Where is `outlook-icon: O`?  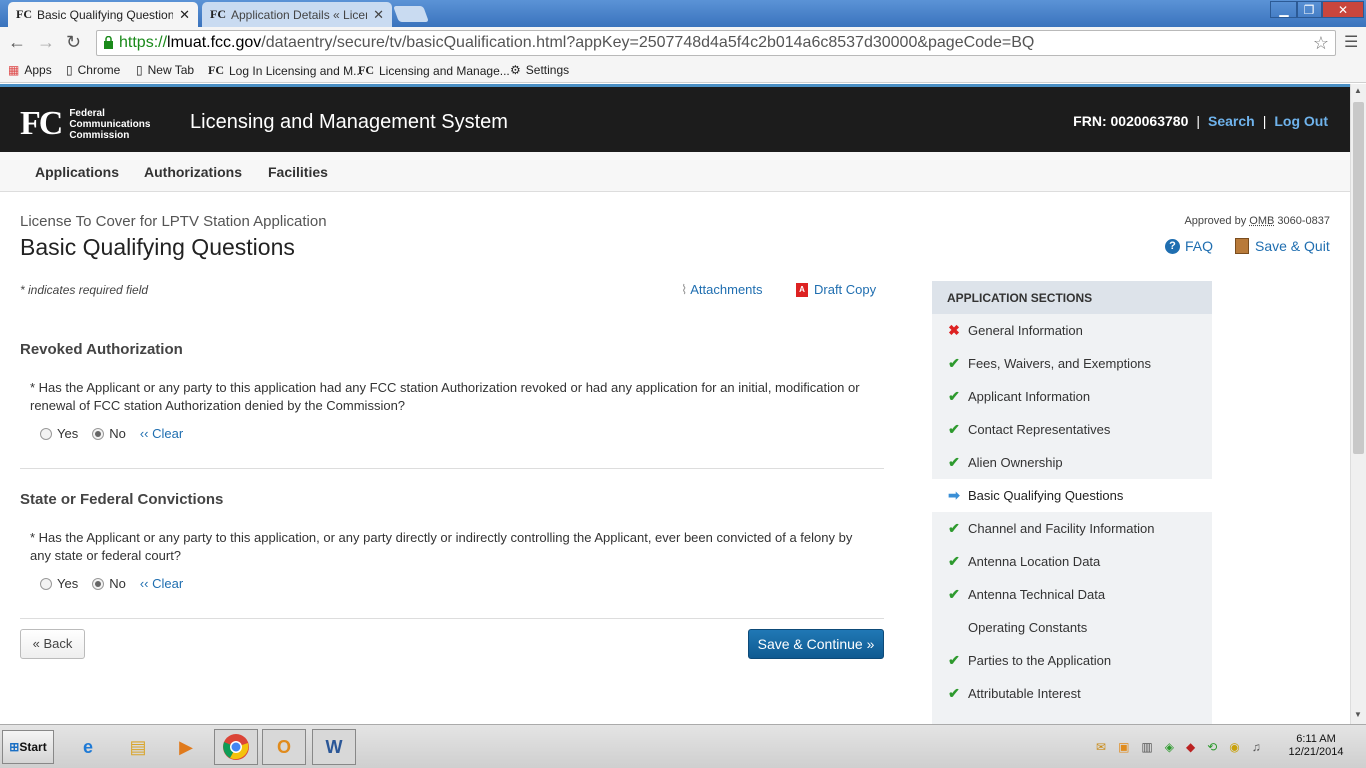 outlook-icon: O is located at coordinates (284, 747).